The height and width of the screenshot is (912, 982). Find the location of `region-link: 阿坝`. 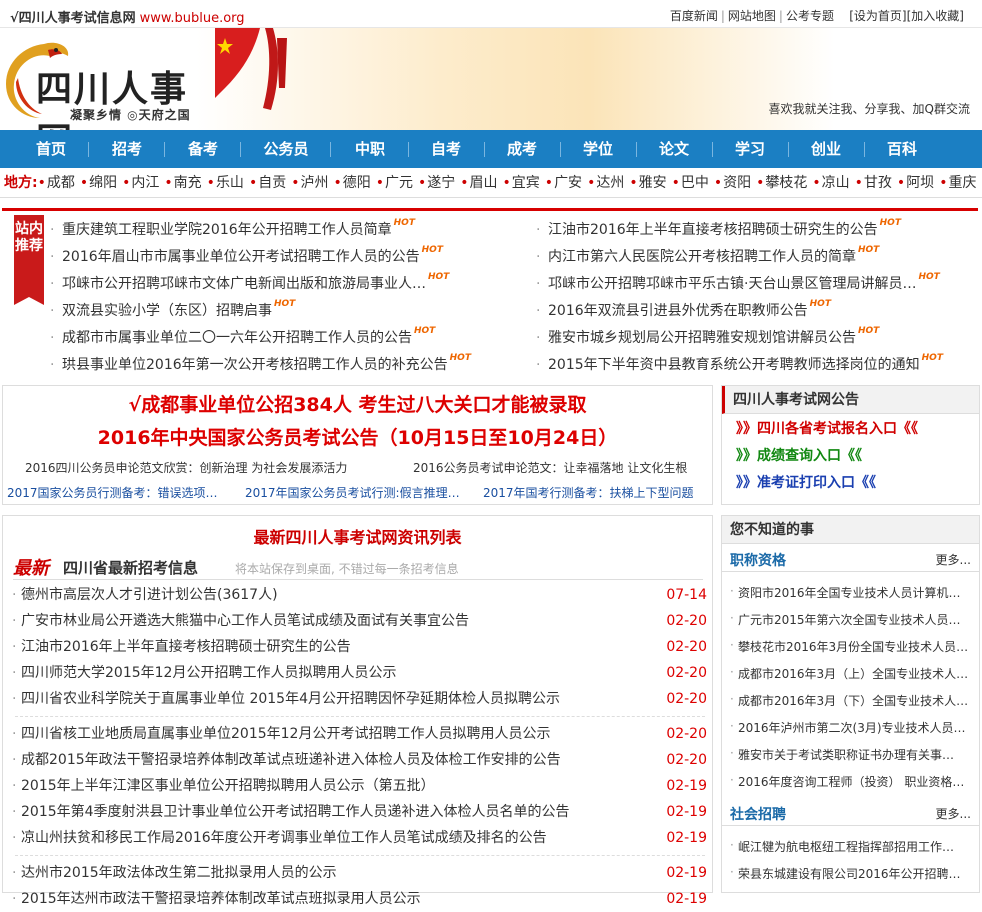

region-link: 阿坝 is located at coordinates (915, 183).